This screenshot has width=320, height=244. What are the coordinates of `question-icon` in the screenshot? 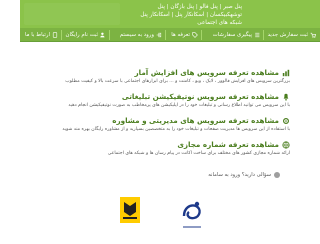 It's located at (277, 175).